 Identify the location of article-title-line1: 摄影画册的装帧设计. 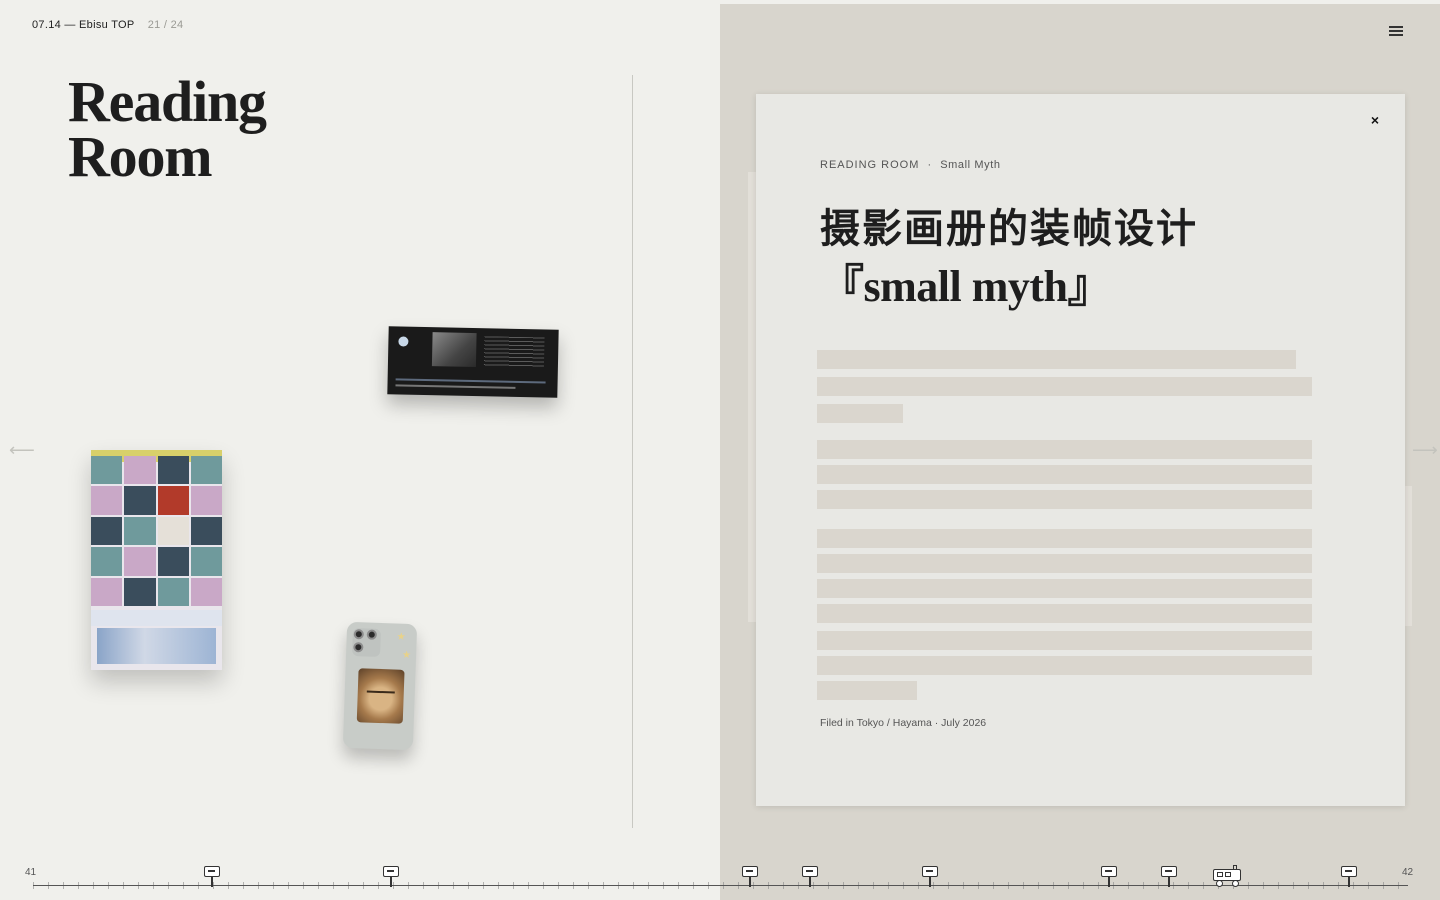
(1009, 228).